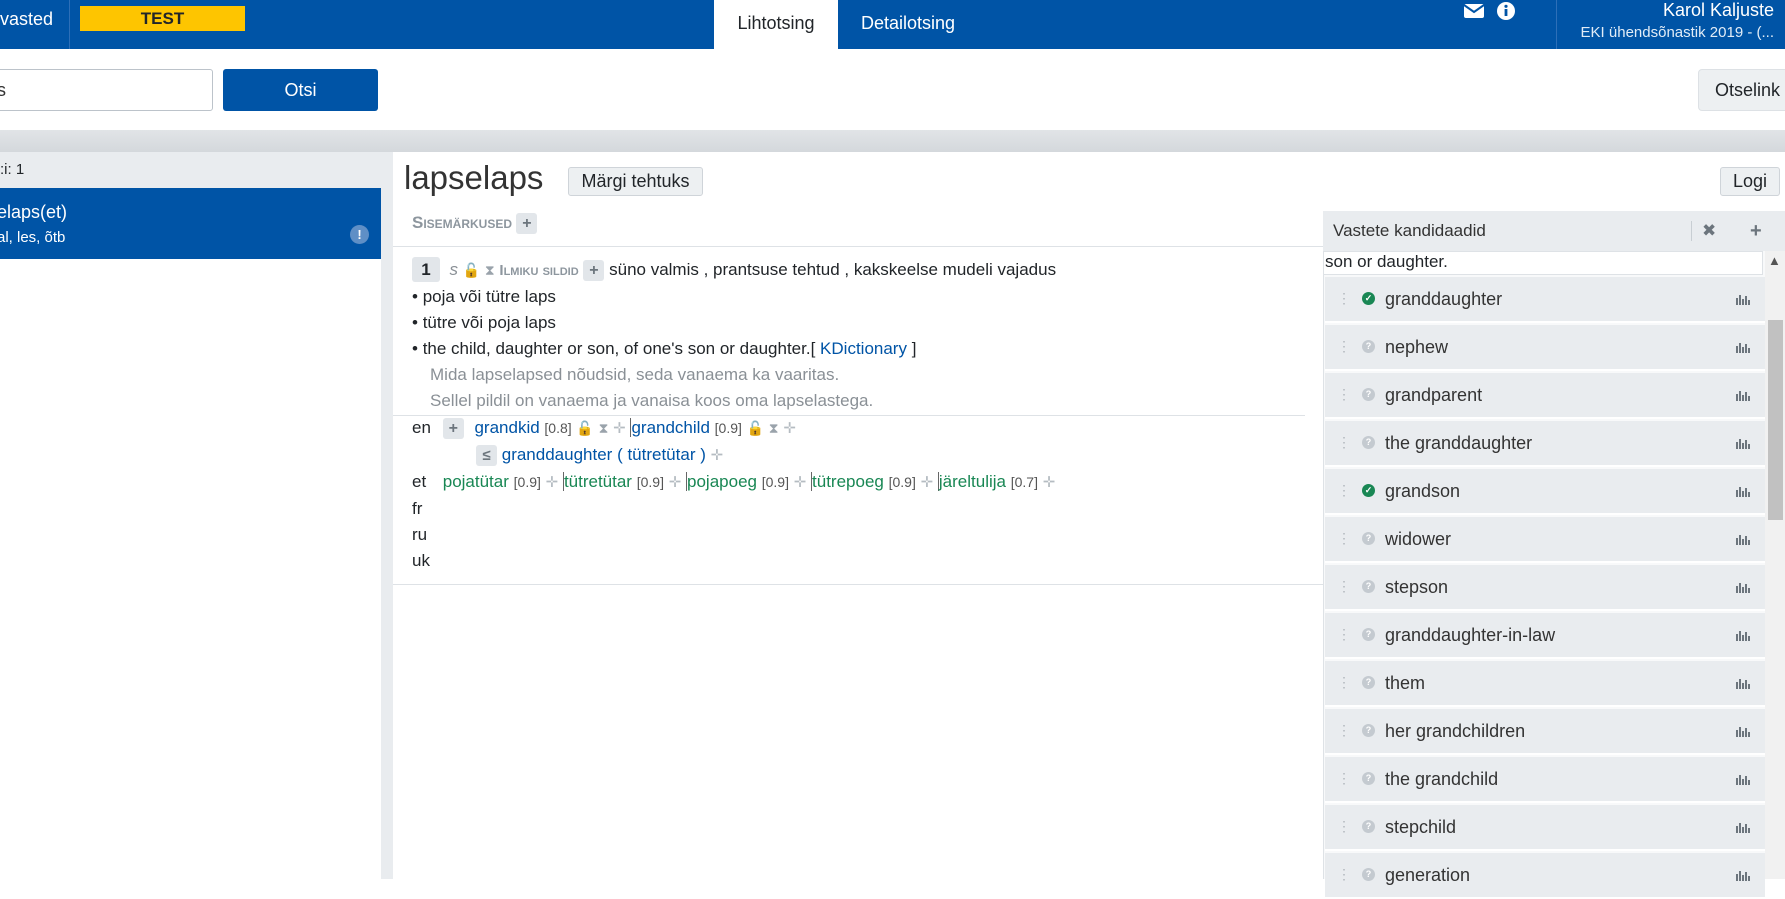  Describe the element at coordinates (1545, 636) in the screenshot. I see `candidate-item: ⋮? granddaughter-in-law` at that location.